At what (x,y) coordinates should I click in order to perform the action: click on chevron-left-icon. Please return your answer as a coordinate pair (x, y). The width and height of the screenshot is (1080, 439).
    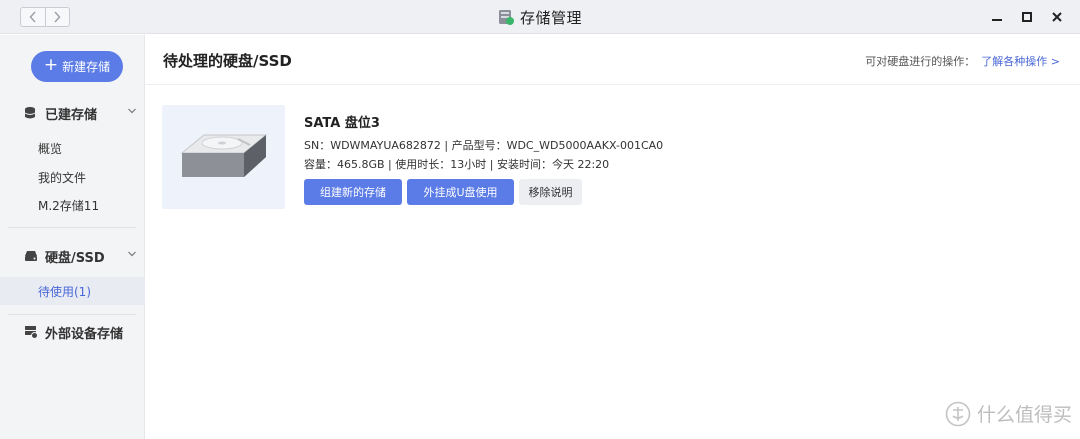
    Looking at the image, I should click on (32, 17).